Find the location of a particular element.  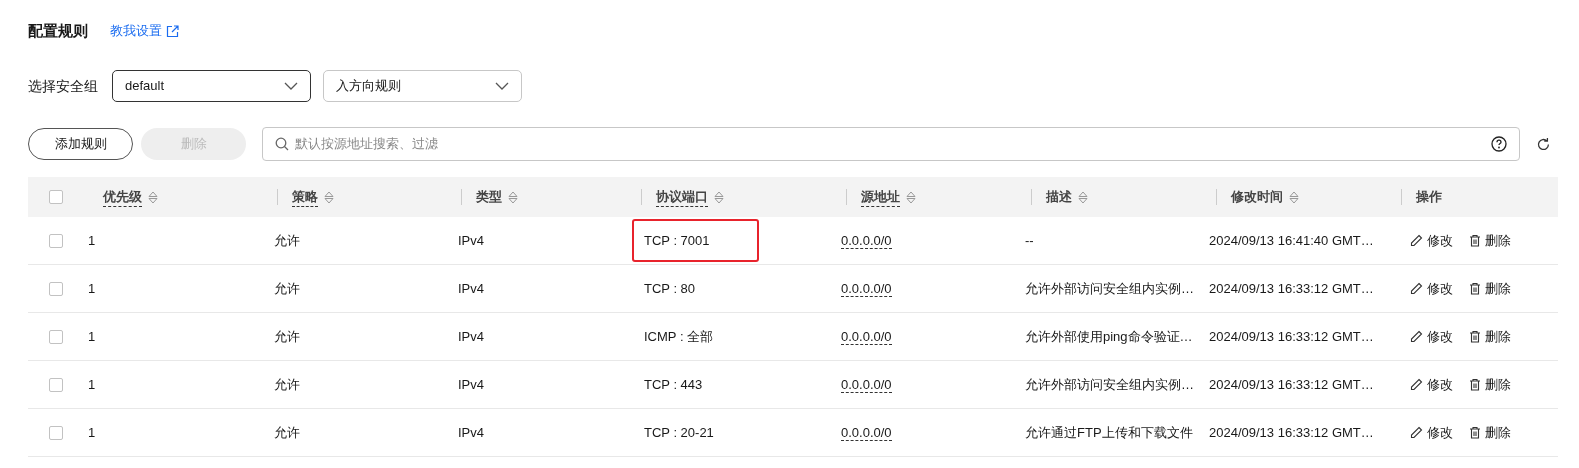

table-cell-text: ICMP : 全部 is located at coordinates (679, 336).